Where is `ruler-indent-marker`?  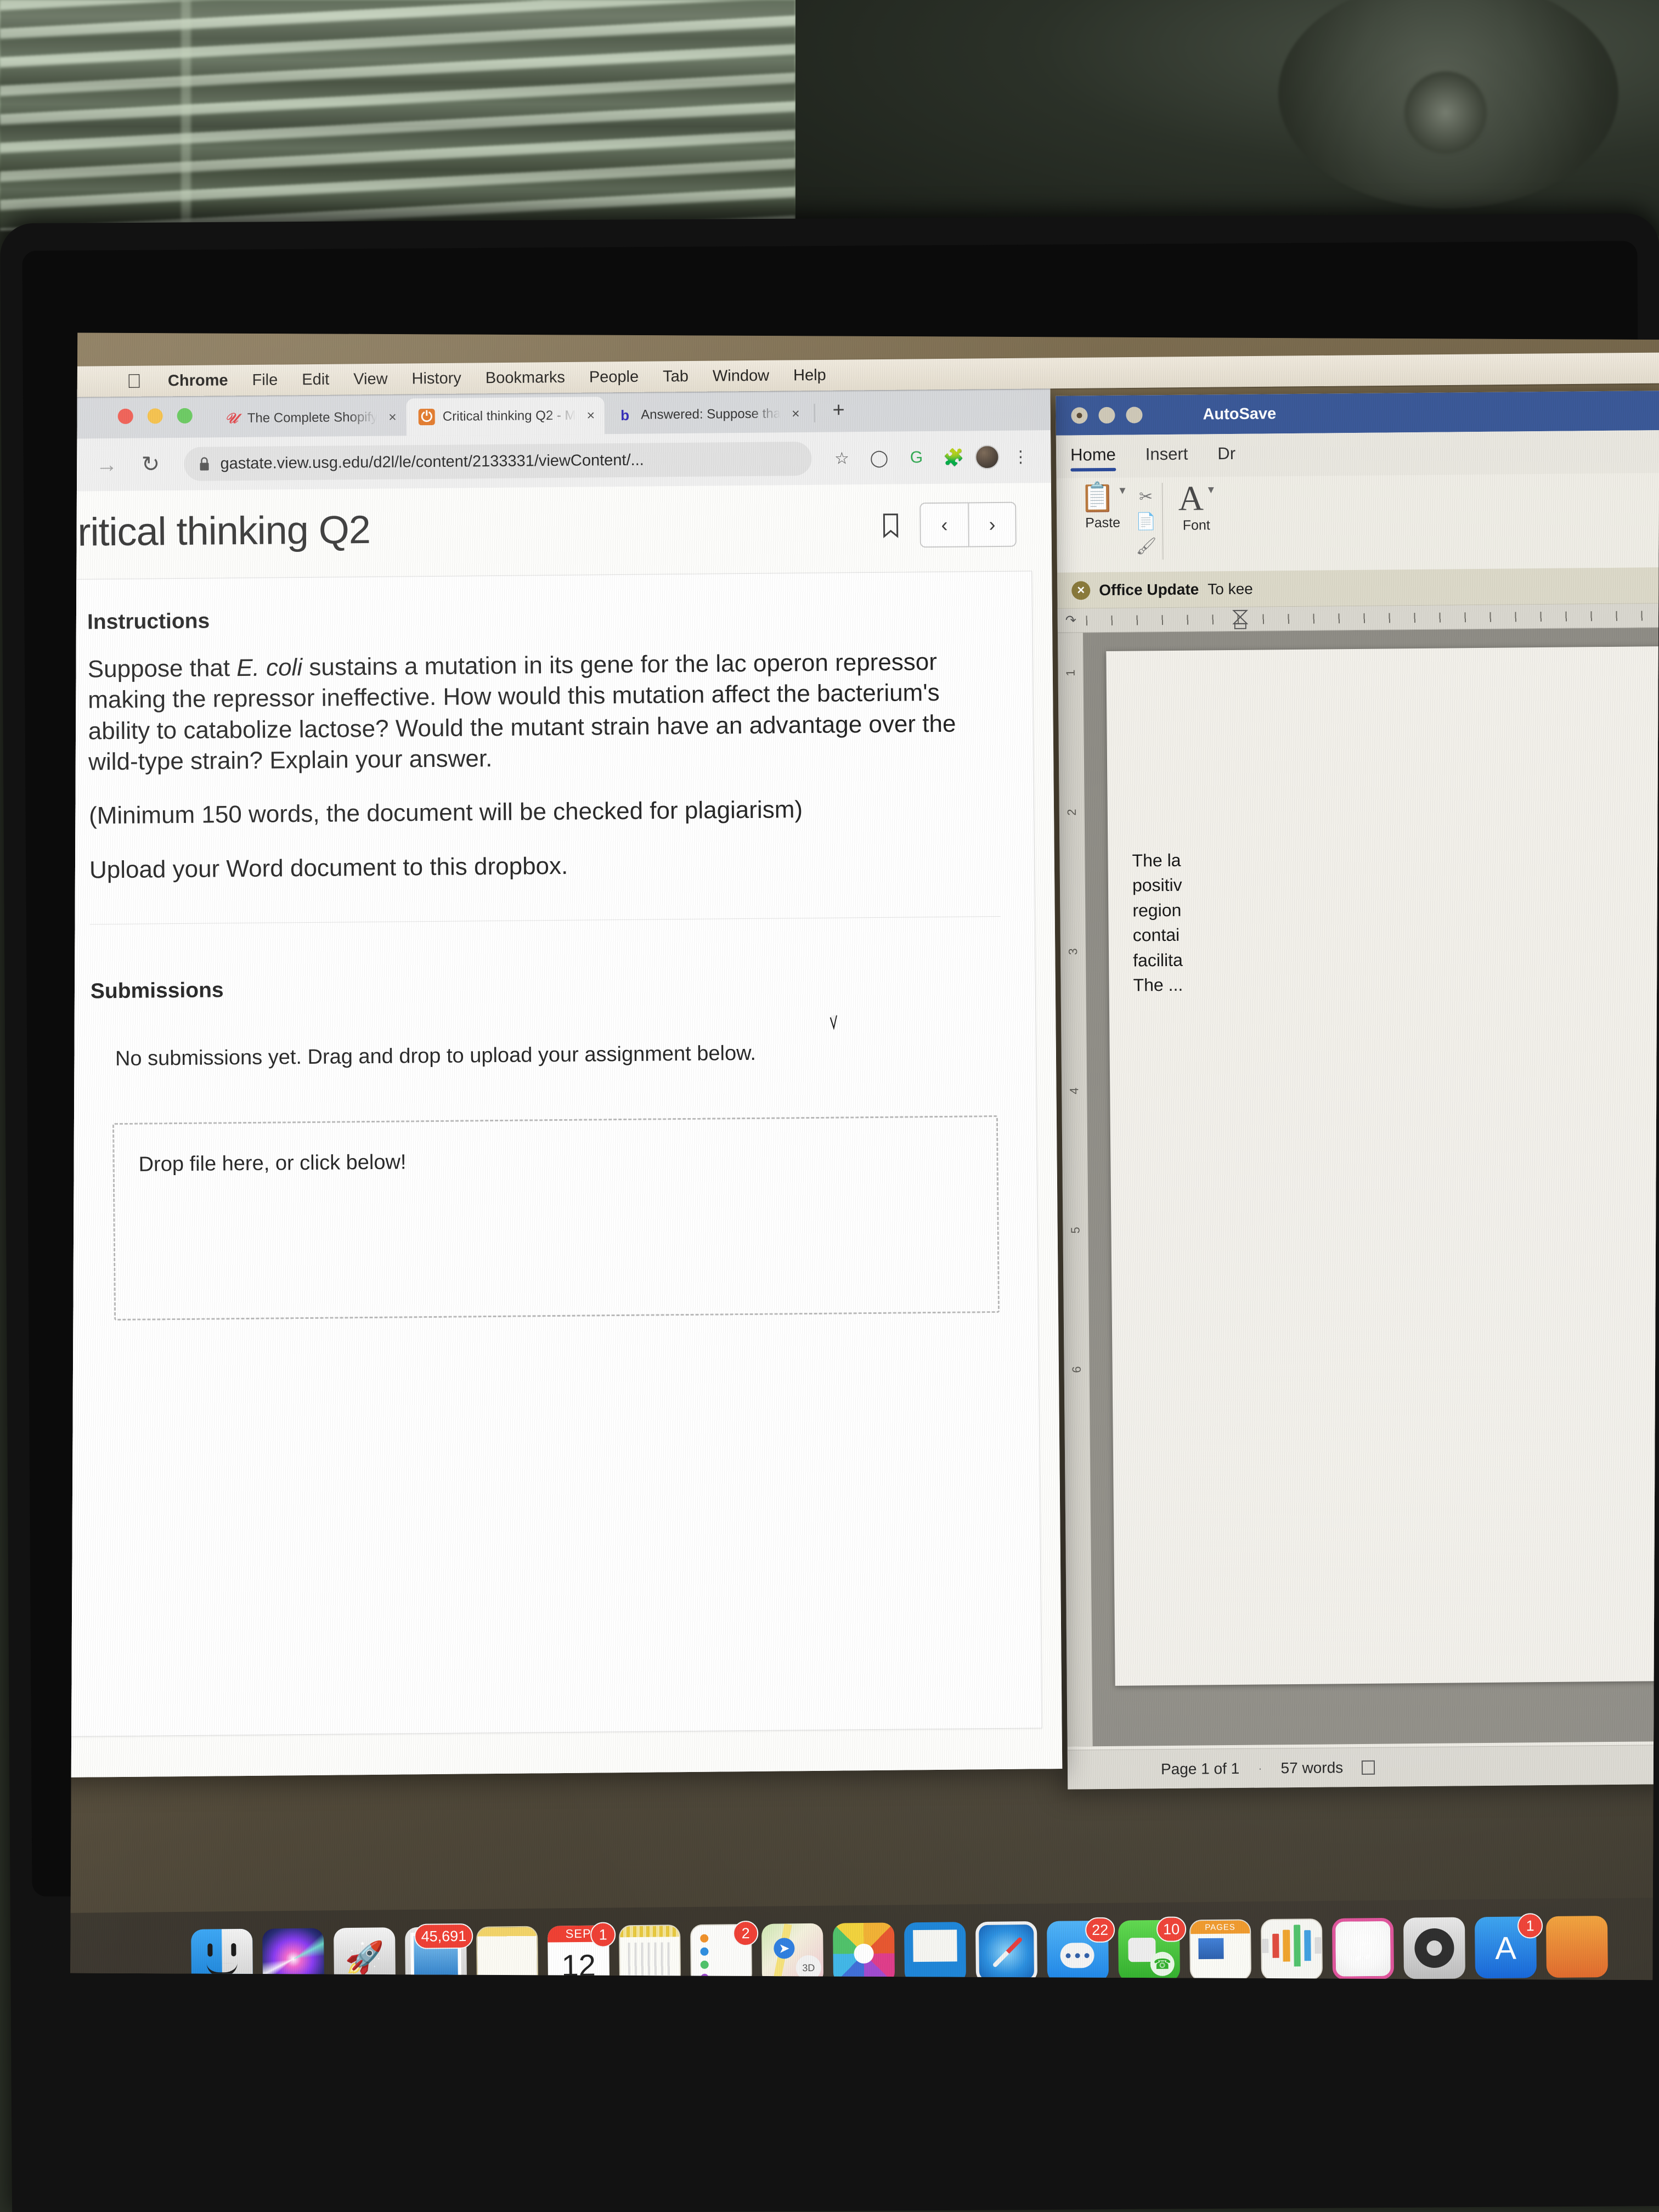
ruler-indent-marker is located at coordinates (1241, 620).